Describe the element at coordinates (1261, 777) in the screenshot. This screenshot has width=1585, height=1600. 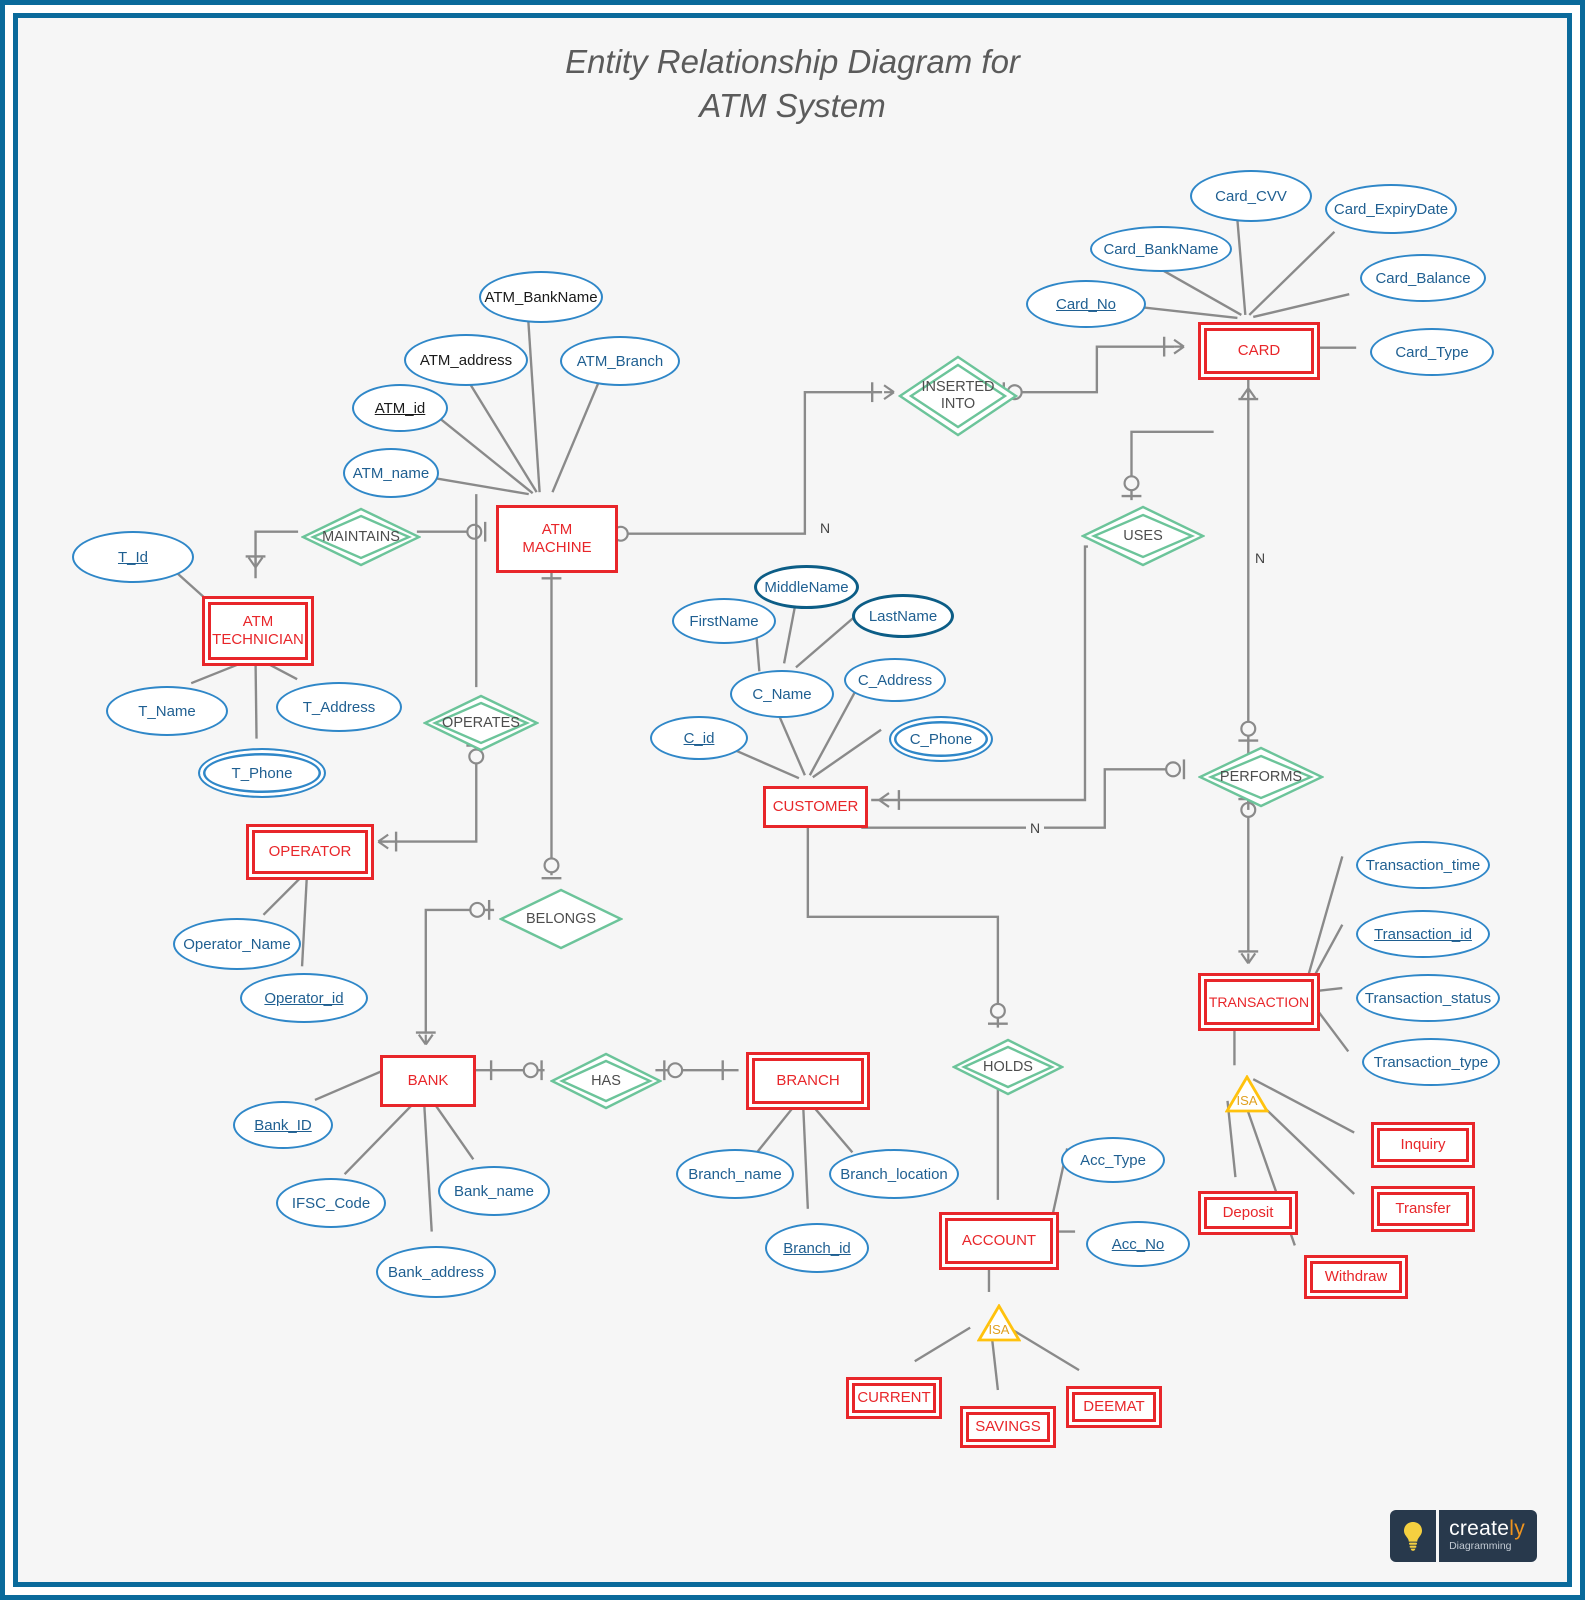
I see `relationship-performs: PERFORMS` at that location.